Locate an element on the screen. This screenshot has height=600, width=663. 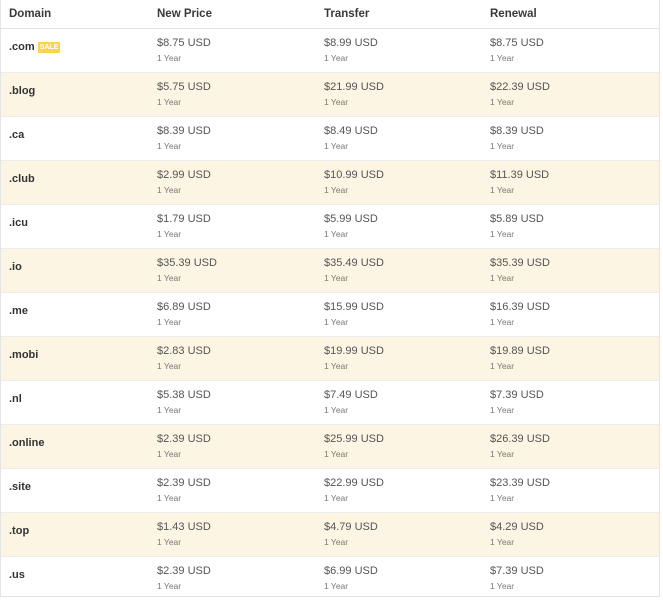
transfer-value: $19.99 USD is located at coordinates (354, 351).